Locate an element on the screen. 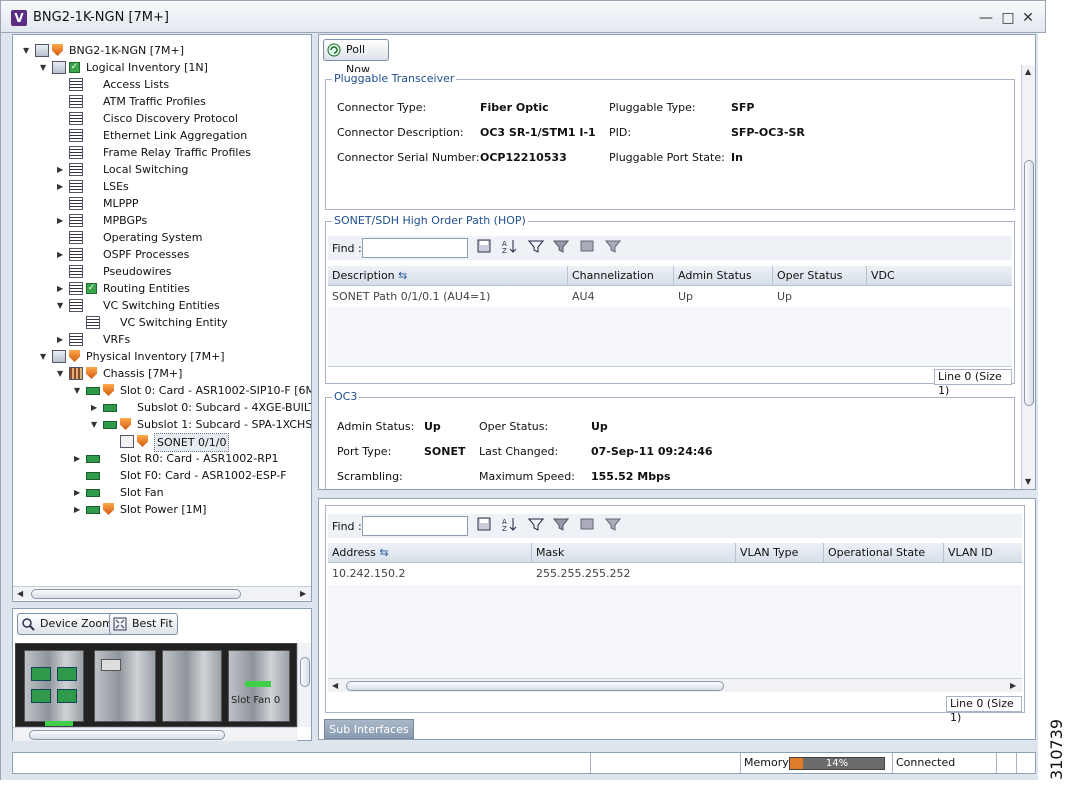 The height and width of the screenshot is (788, 1069). hop-col-admin-status: Admin Status is located at coordinates (723, 276).